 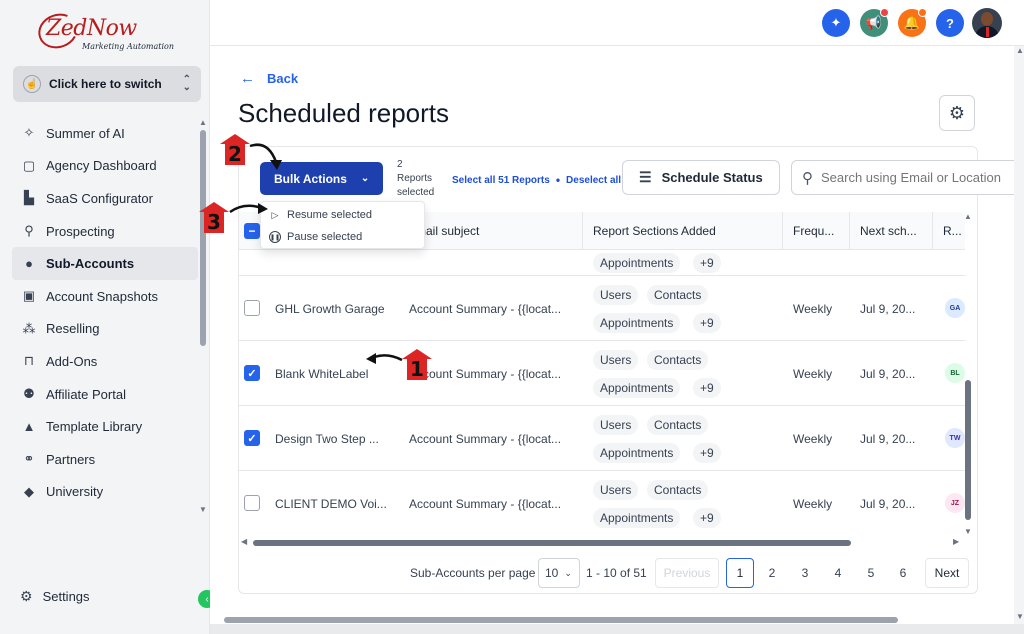 I want to click on page-button-2: 2, so click(x=772, y=573).